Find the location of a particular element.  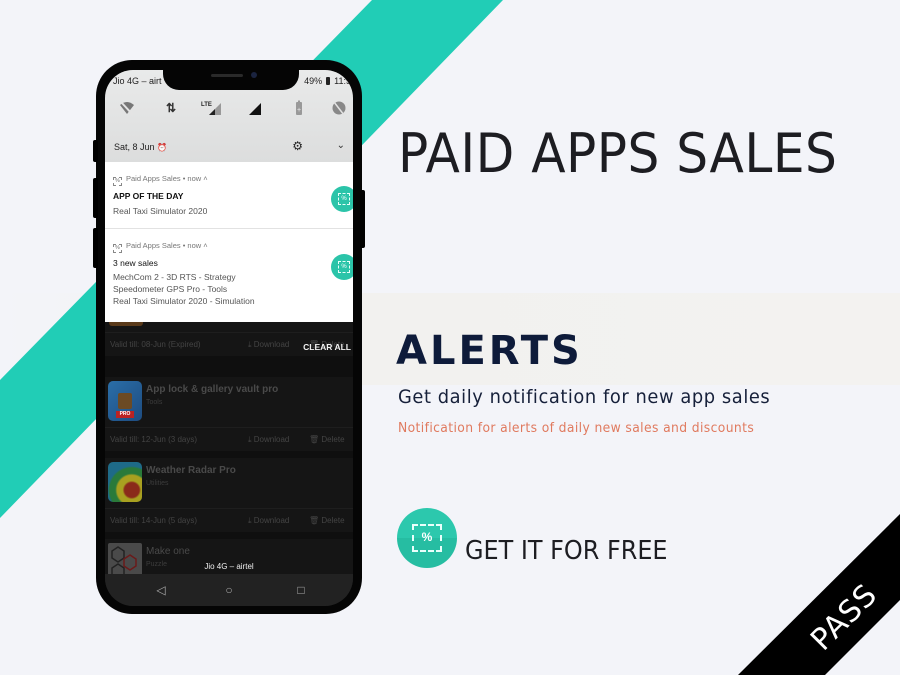

app-category: Tools is located at coordinates (154, 402).